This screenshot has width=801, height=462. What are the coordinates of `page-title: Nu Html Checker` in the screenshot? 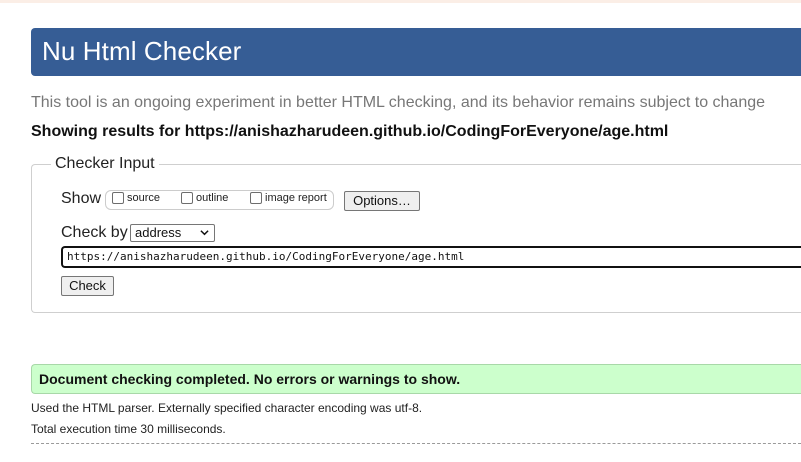 It's located at (142, 51).